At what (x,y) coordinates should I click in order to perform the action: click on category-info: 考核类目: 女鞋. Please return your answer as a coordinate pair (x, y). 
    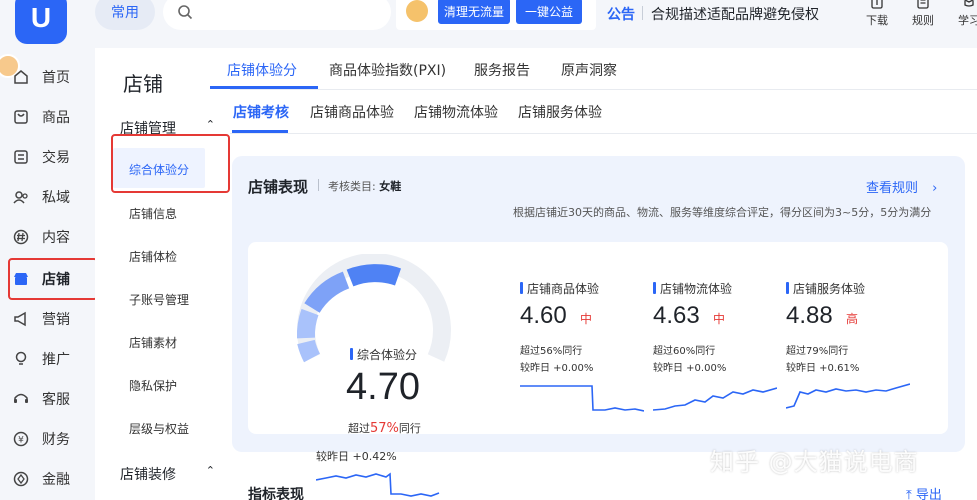
    Looking at the image, I should click on (364, 186).